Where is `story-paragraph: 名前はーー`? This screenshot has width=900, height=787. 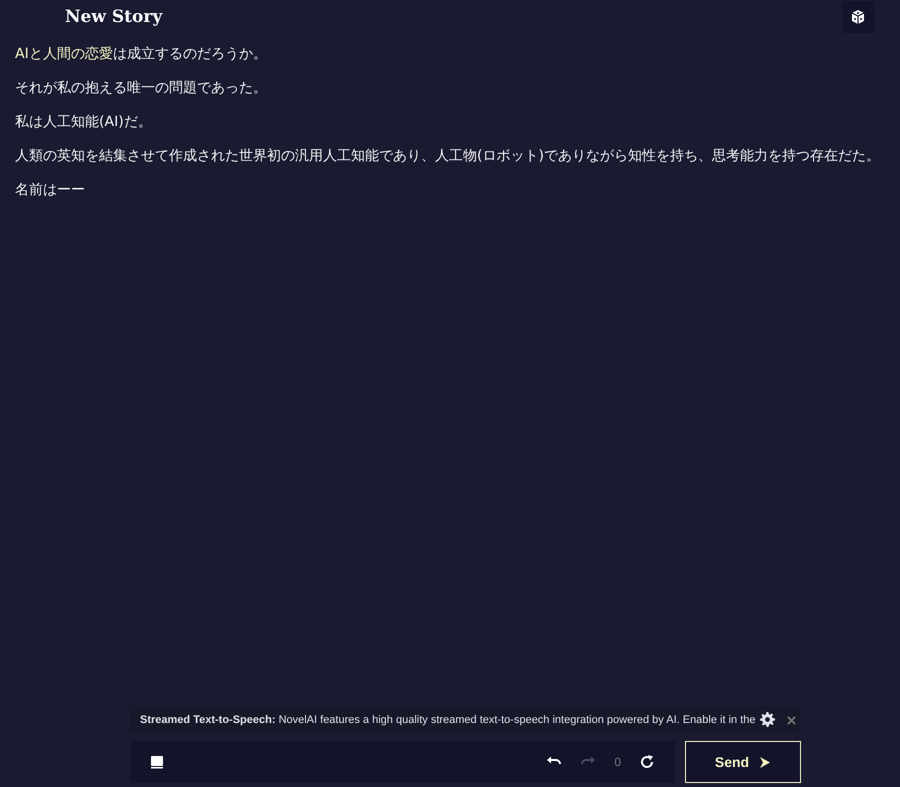 story-paragraph: 名前はーー is located at coordinates (50, 190).